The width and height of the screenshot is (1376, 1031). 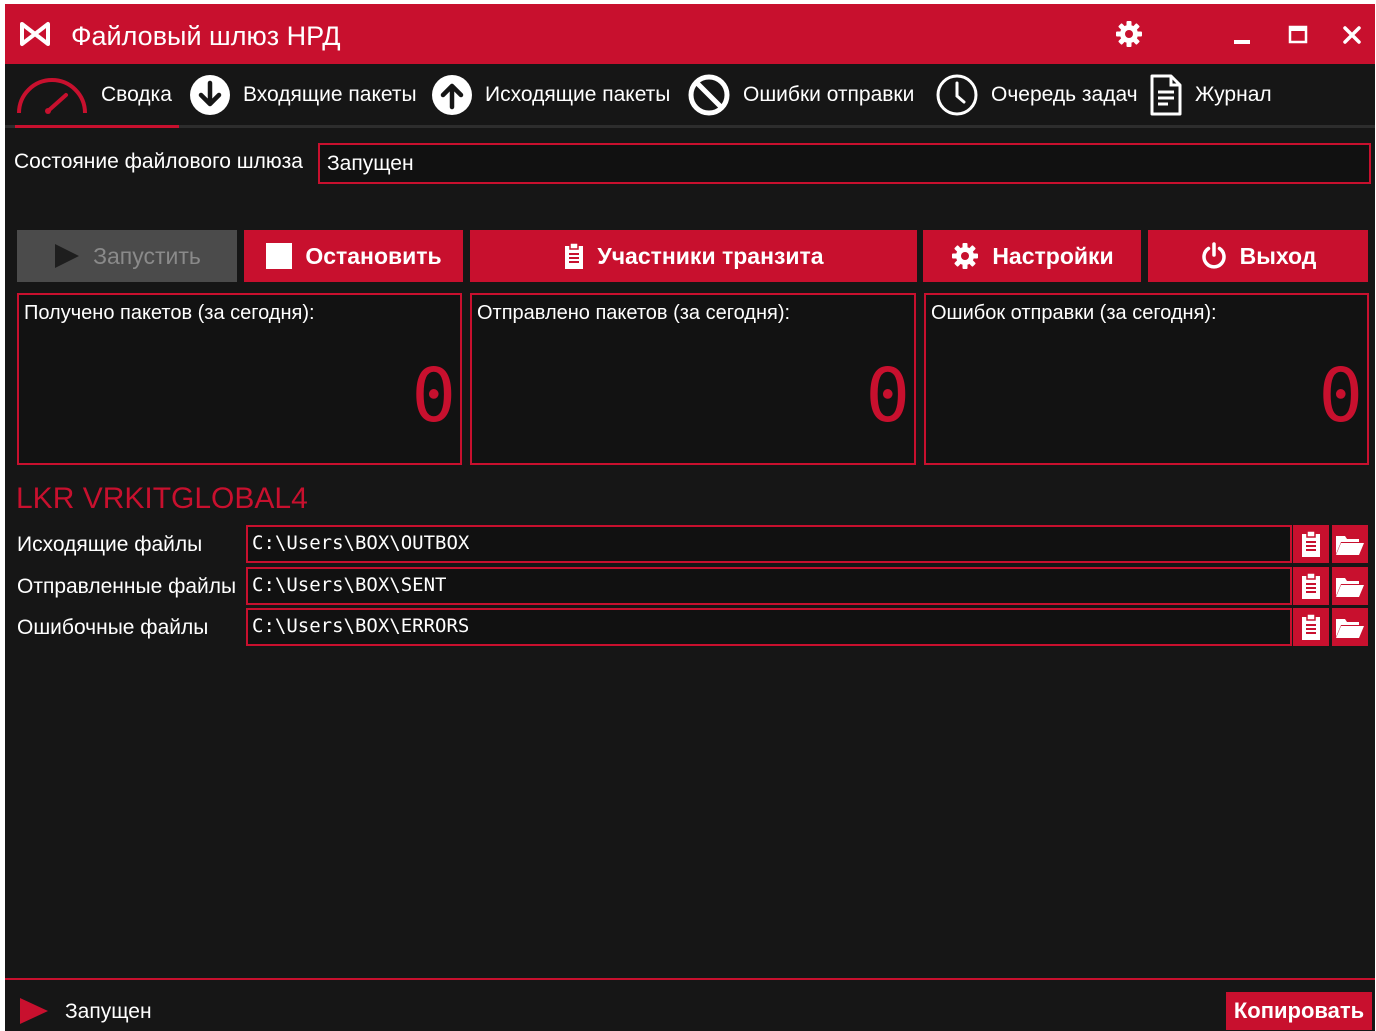 I want to click on tab-label: Очередь задач, so click(x=1064, y=94).